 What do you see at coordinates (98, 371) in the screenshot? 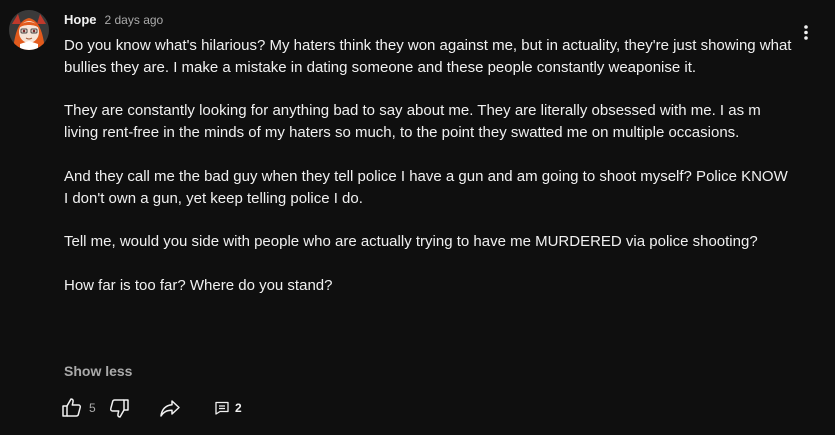
I see `show-less-button: Show less` at bounding box center [98, 371].